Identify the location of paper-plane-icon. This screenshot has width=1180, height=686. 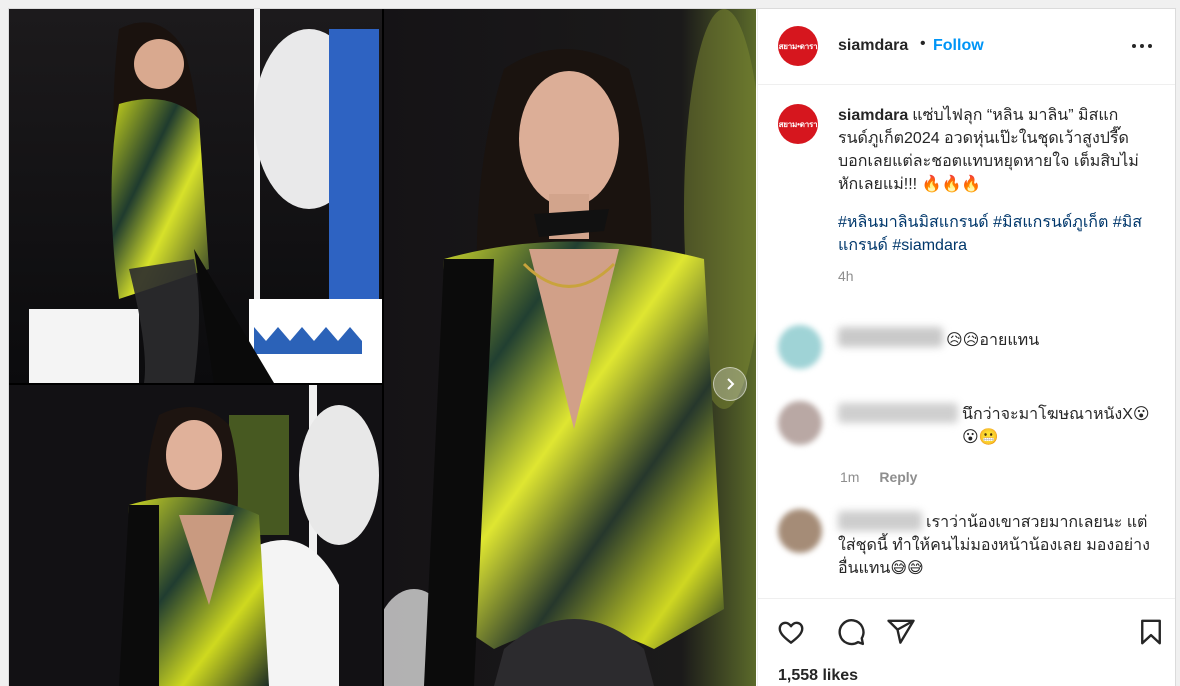
(901, 631).